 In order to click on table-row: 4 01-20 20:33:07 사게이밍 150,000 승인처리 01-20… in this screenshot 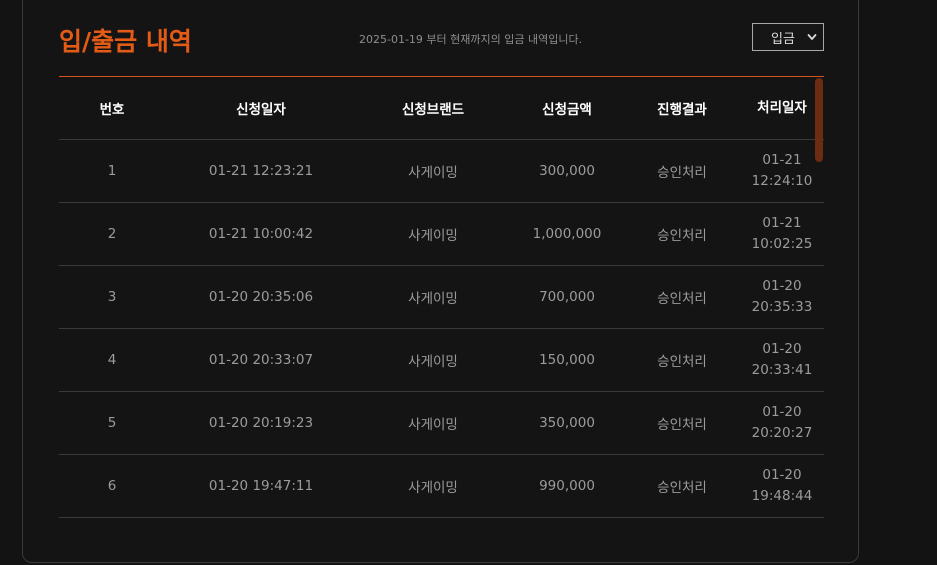, I will do `click(441, 360)`.